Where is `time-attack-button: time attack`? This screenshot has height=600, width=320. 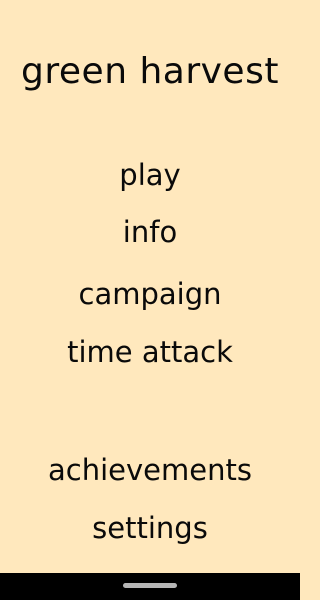
time-attack-button: time attack is located at coordinates (150, 352).